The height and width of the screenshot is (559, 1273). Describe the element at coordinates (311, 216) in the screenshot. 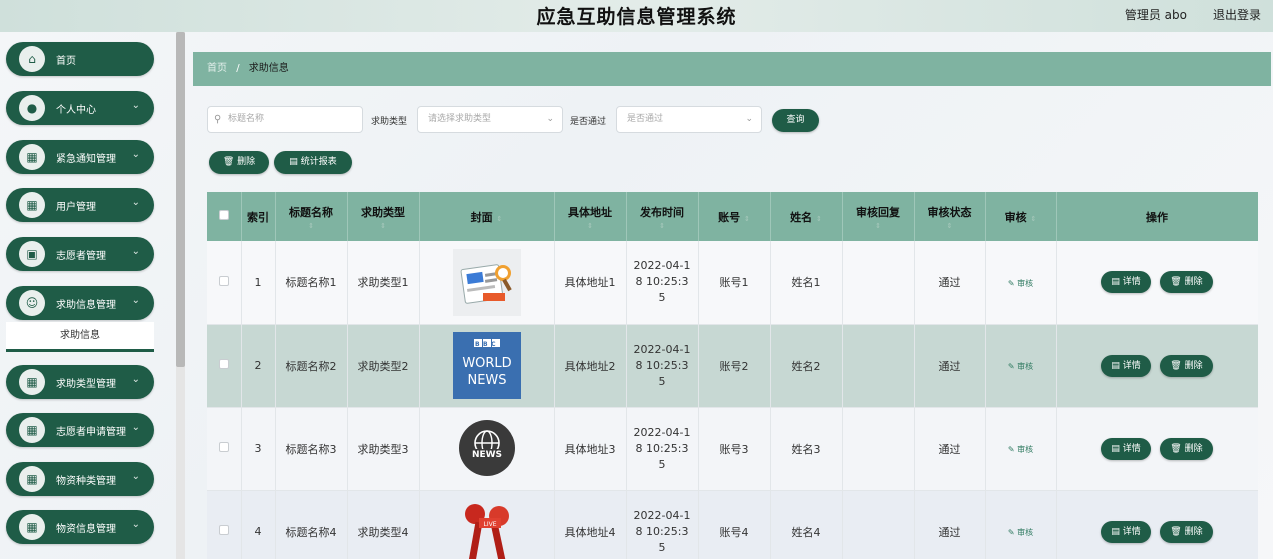

I see `header-title: 标题名称 ⇕` at that location.